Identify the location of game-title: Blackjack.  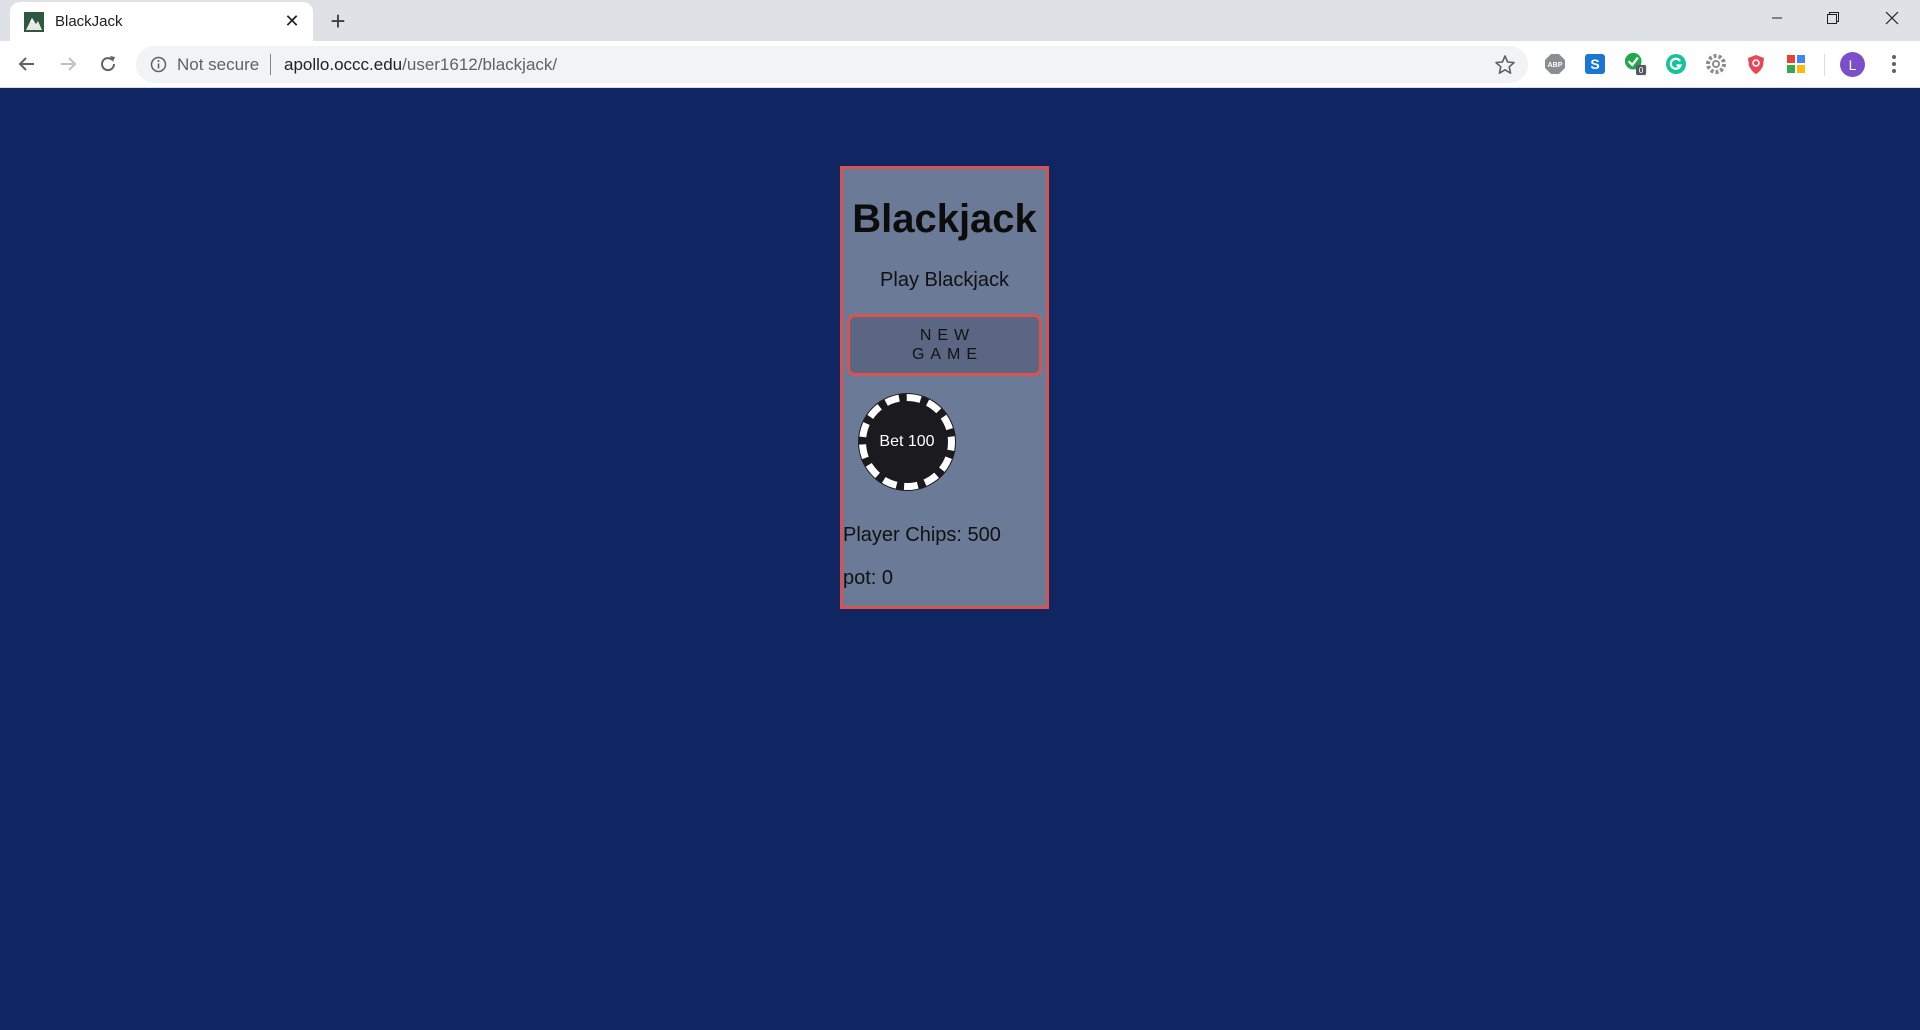
(944, 219).